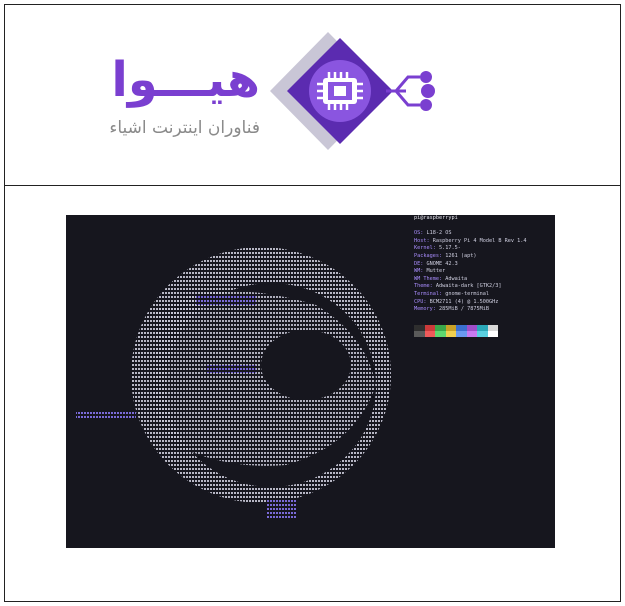 This screenshot has height=606, width=625. Describe the element at coordinates (437, 248) in the screenshot. I see `info-row: Kernel: 5.17.5-` at that location.